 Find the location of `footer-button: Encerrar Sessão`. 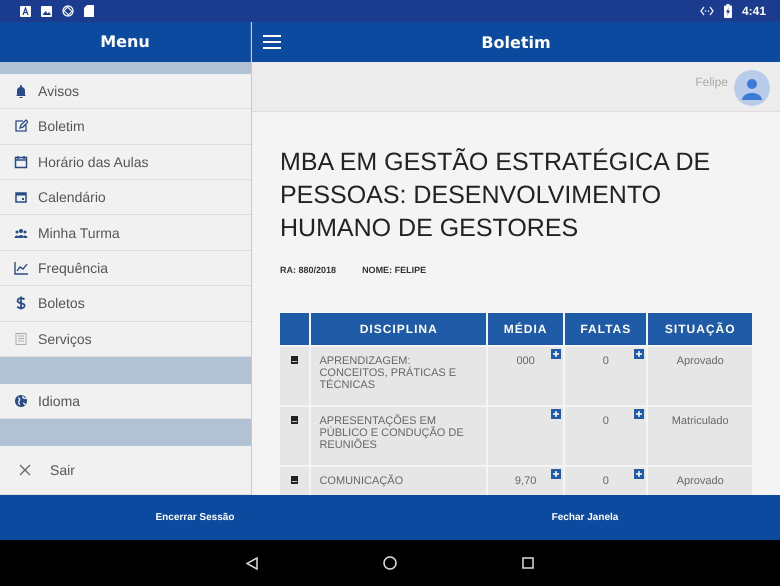

footer-button: Encerrar Sessão is located at coordinates (195, 517).